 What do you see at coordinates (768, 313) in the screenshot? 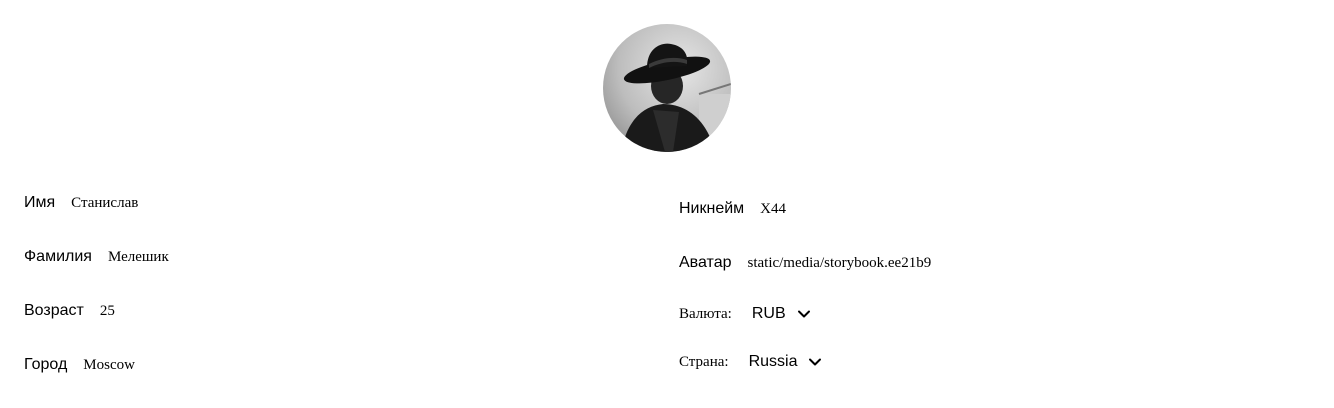
I see `currency-selected-value: RUB` at bounding box center [768, 313].